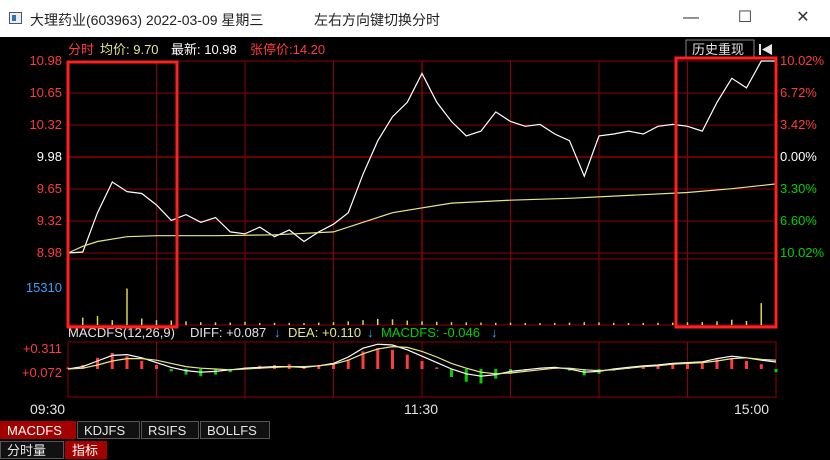  Describe the element at coordinates (235, 430) in the screenshot. I see `tab-bollfs: BOLLFS` at that location.